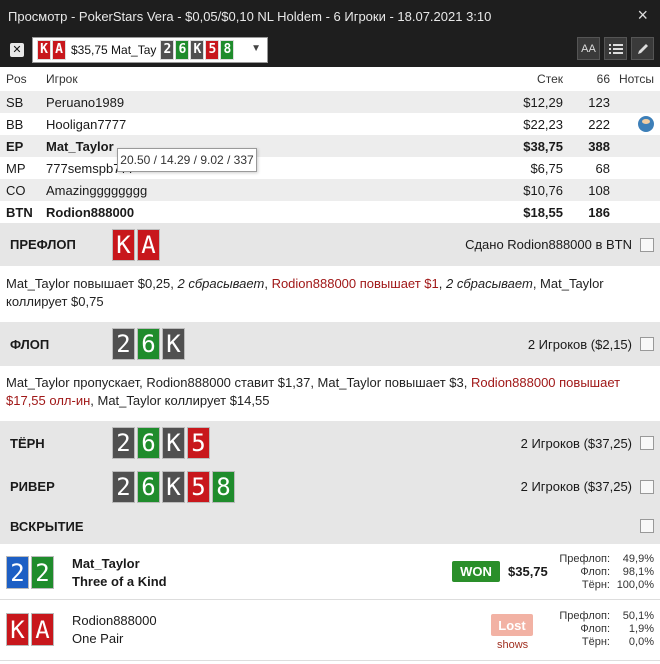  What do you see at coordinates (330, 486) in the screenshot?
I see `street-river: РИВЕР 2 6 K 5 8 2 Игроков ($37,25)` at bounding box center [330, 486].